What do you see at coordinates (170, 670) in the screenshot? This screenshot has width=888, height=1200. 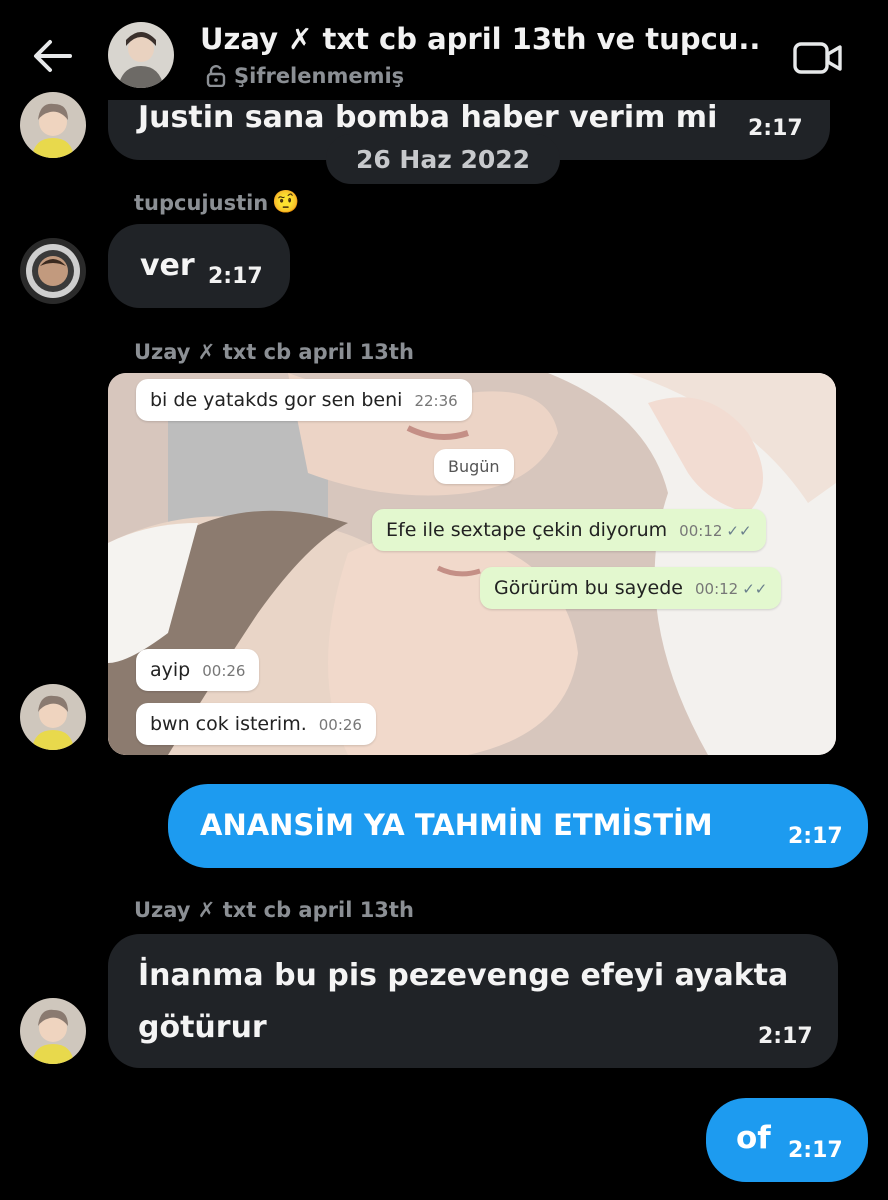 I see `screenshot-msg-text: ayip` at bounding box center [170, 670].